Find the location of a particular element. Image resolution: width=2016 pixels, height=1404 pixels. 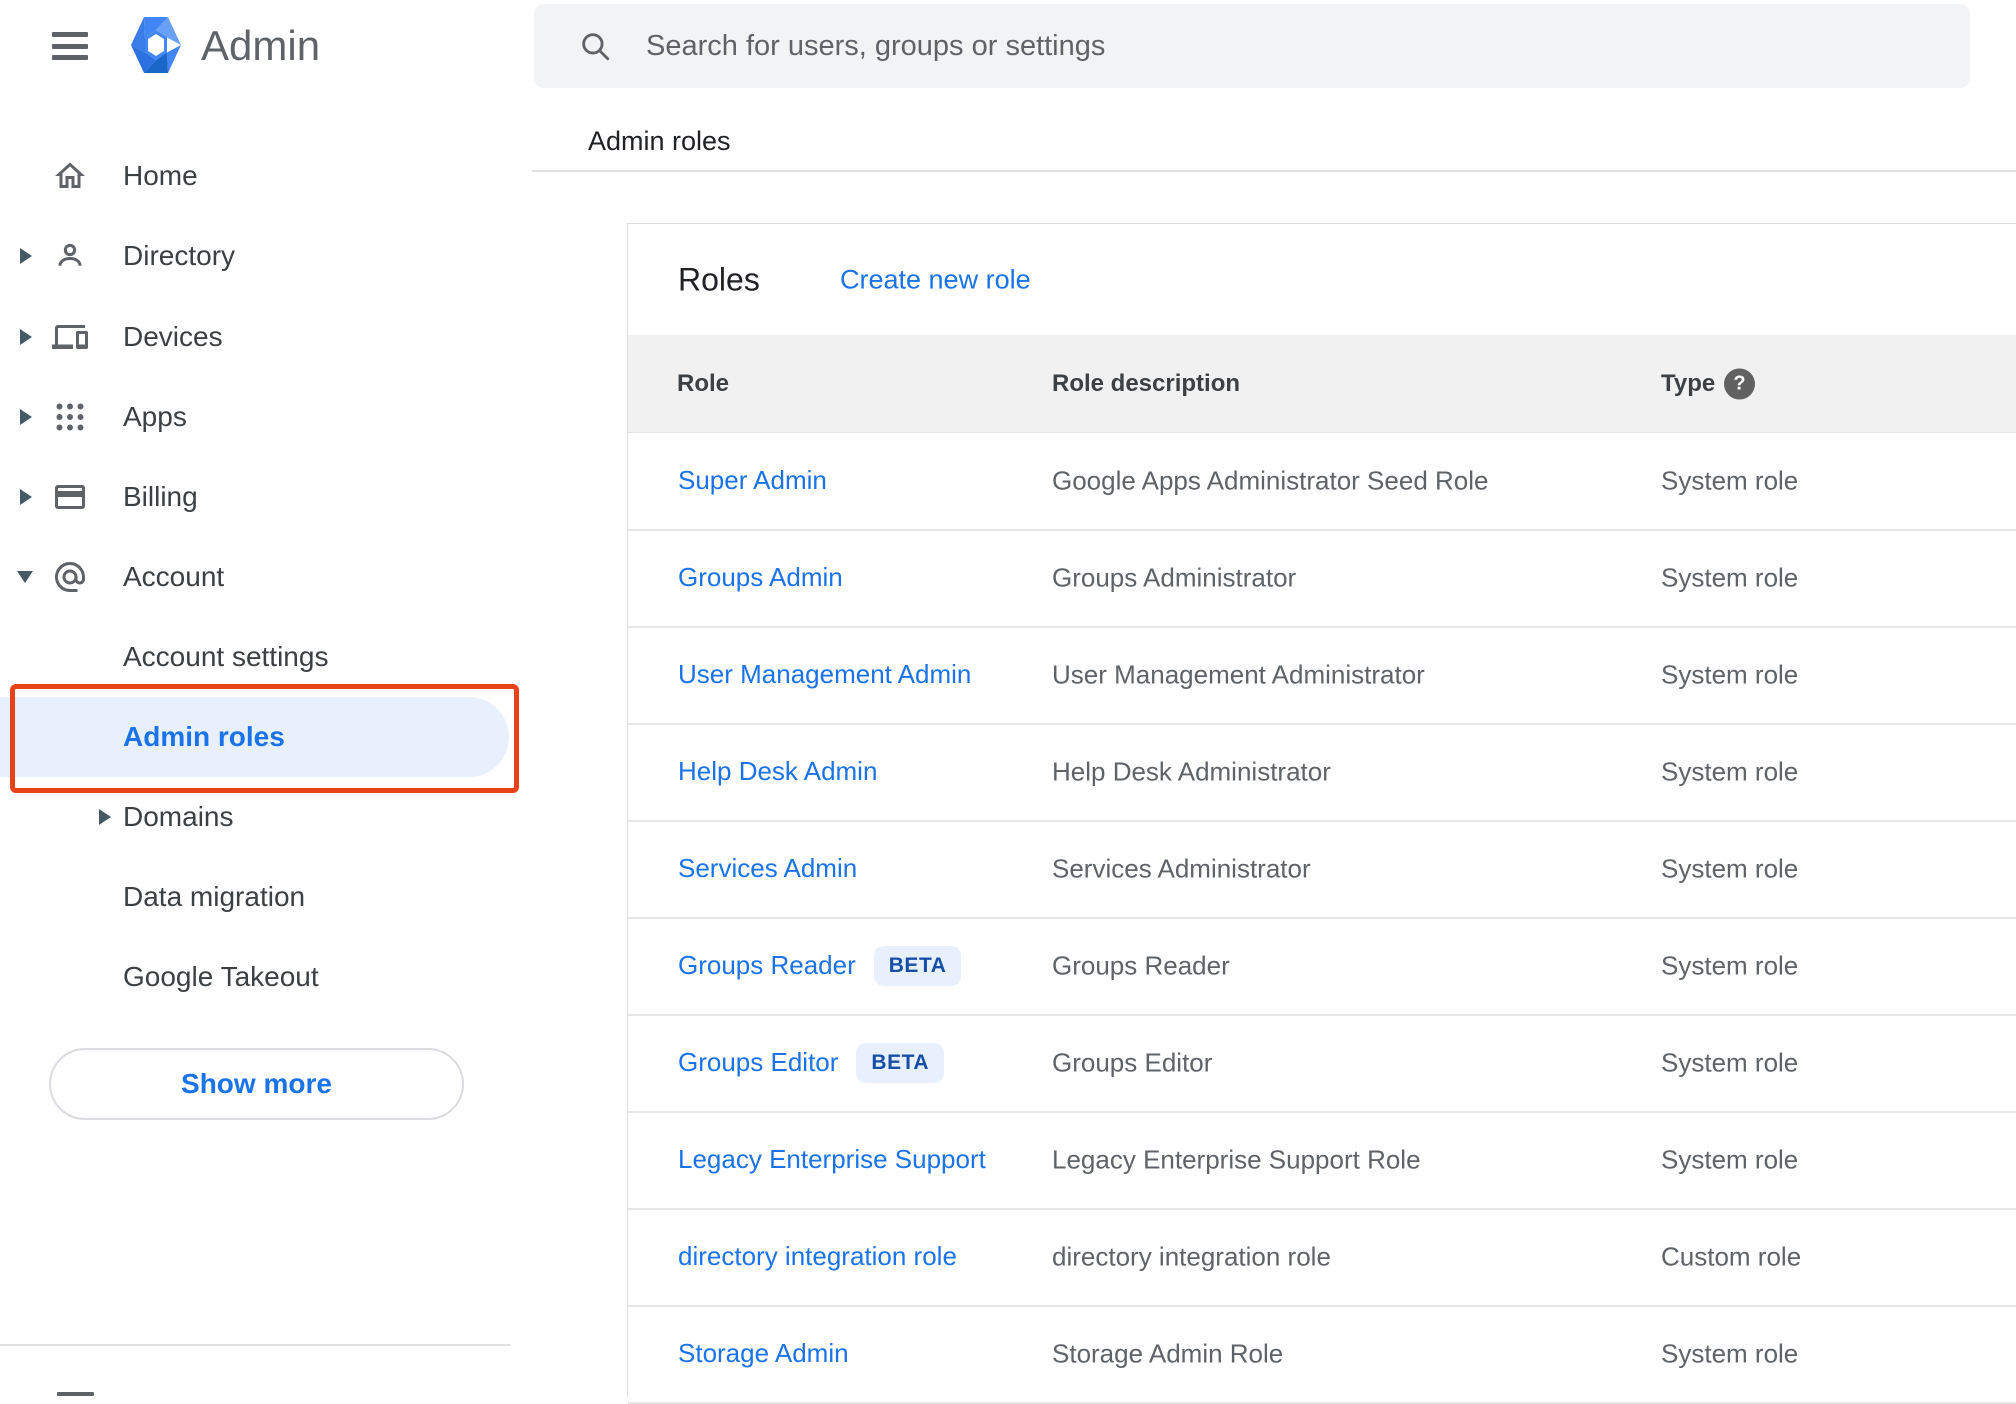

show-more-button: Show more is located at coordinates (256, 1084).